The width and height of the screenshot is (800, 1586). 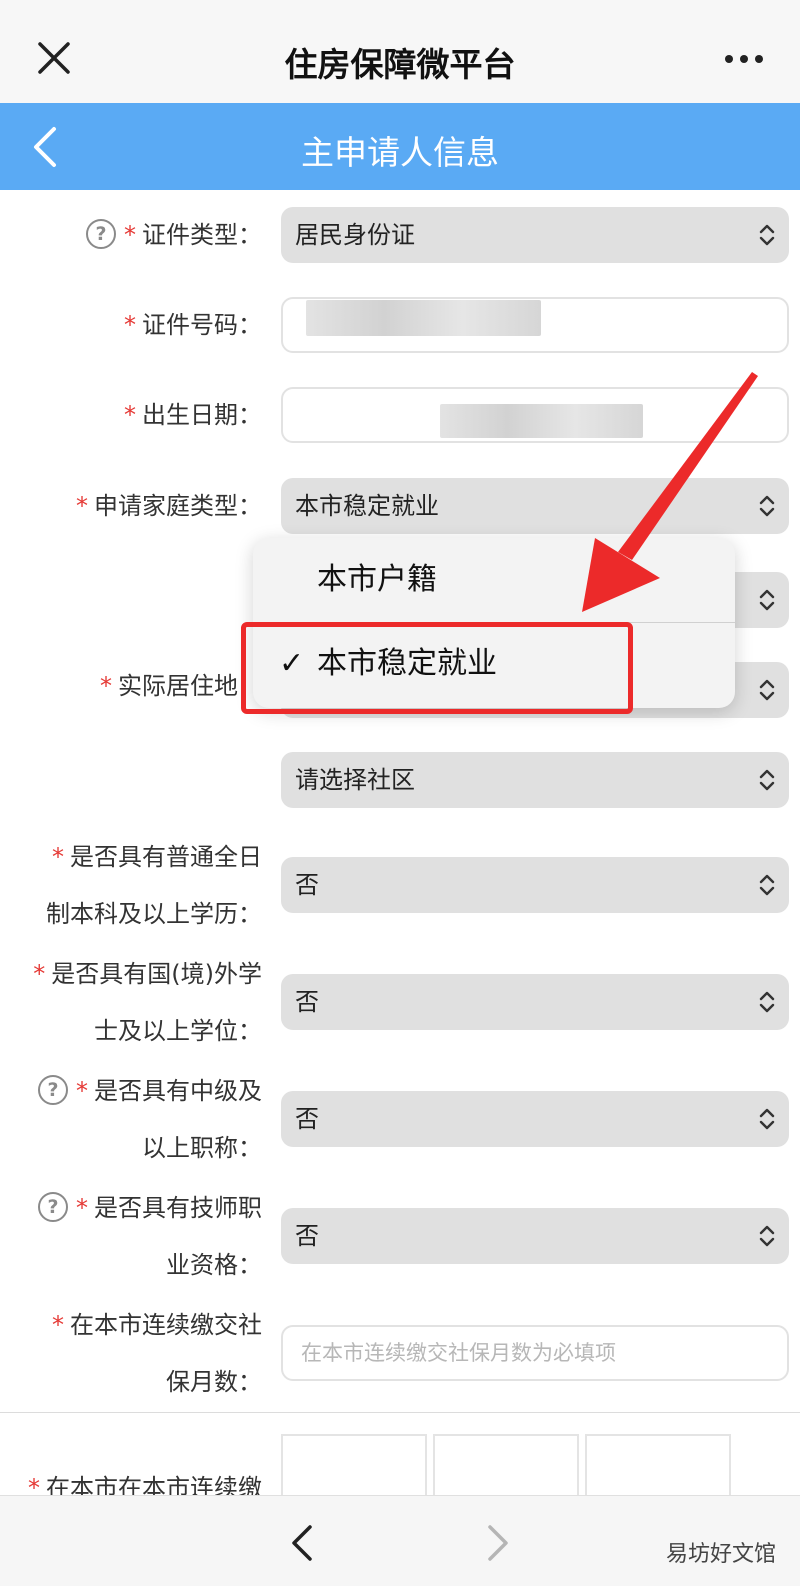 What do you see at coordinates (720, 1554) in the screenshot?
I see `watermark: 易坊好文馆` at bounding box center [720, 1554].